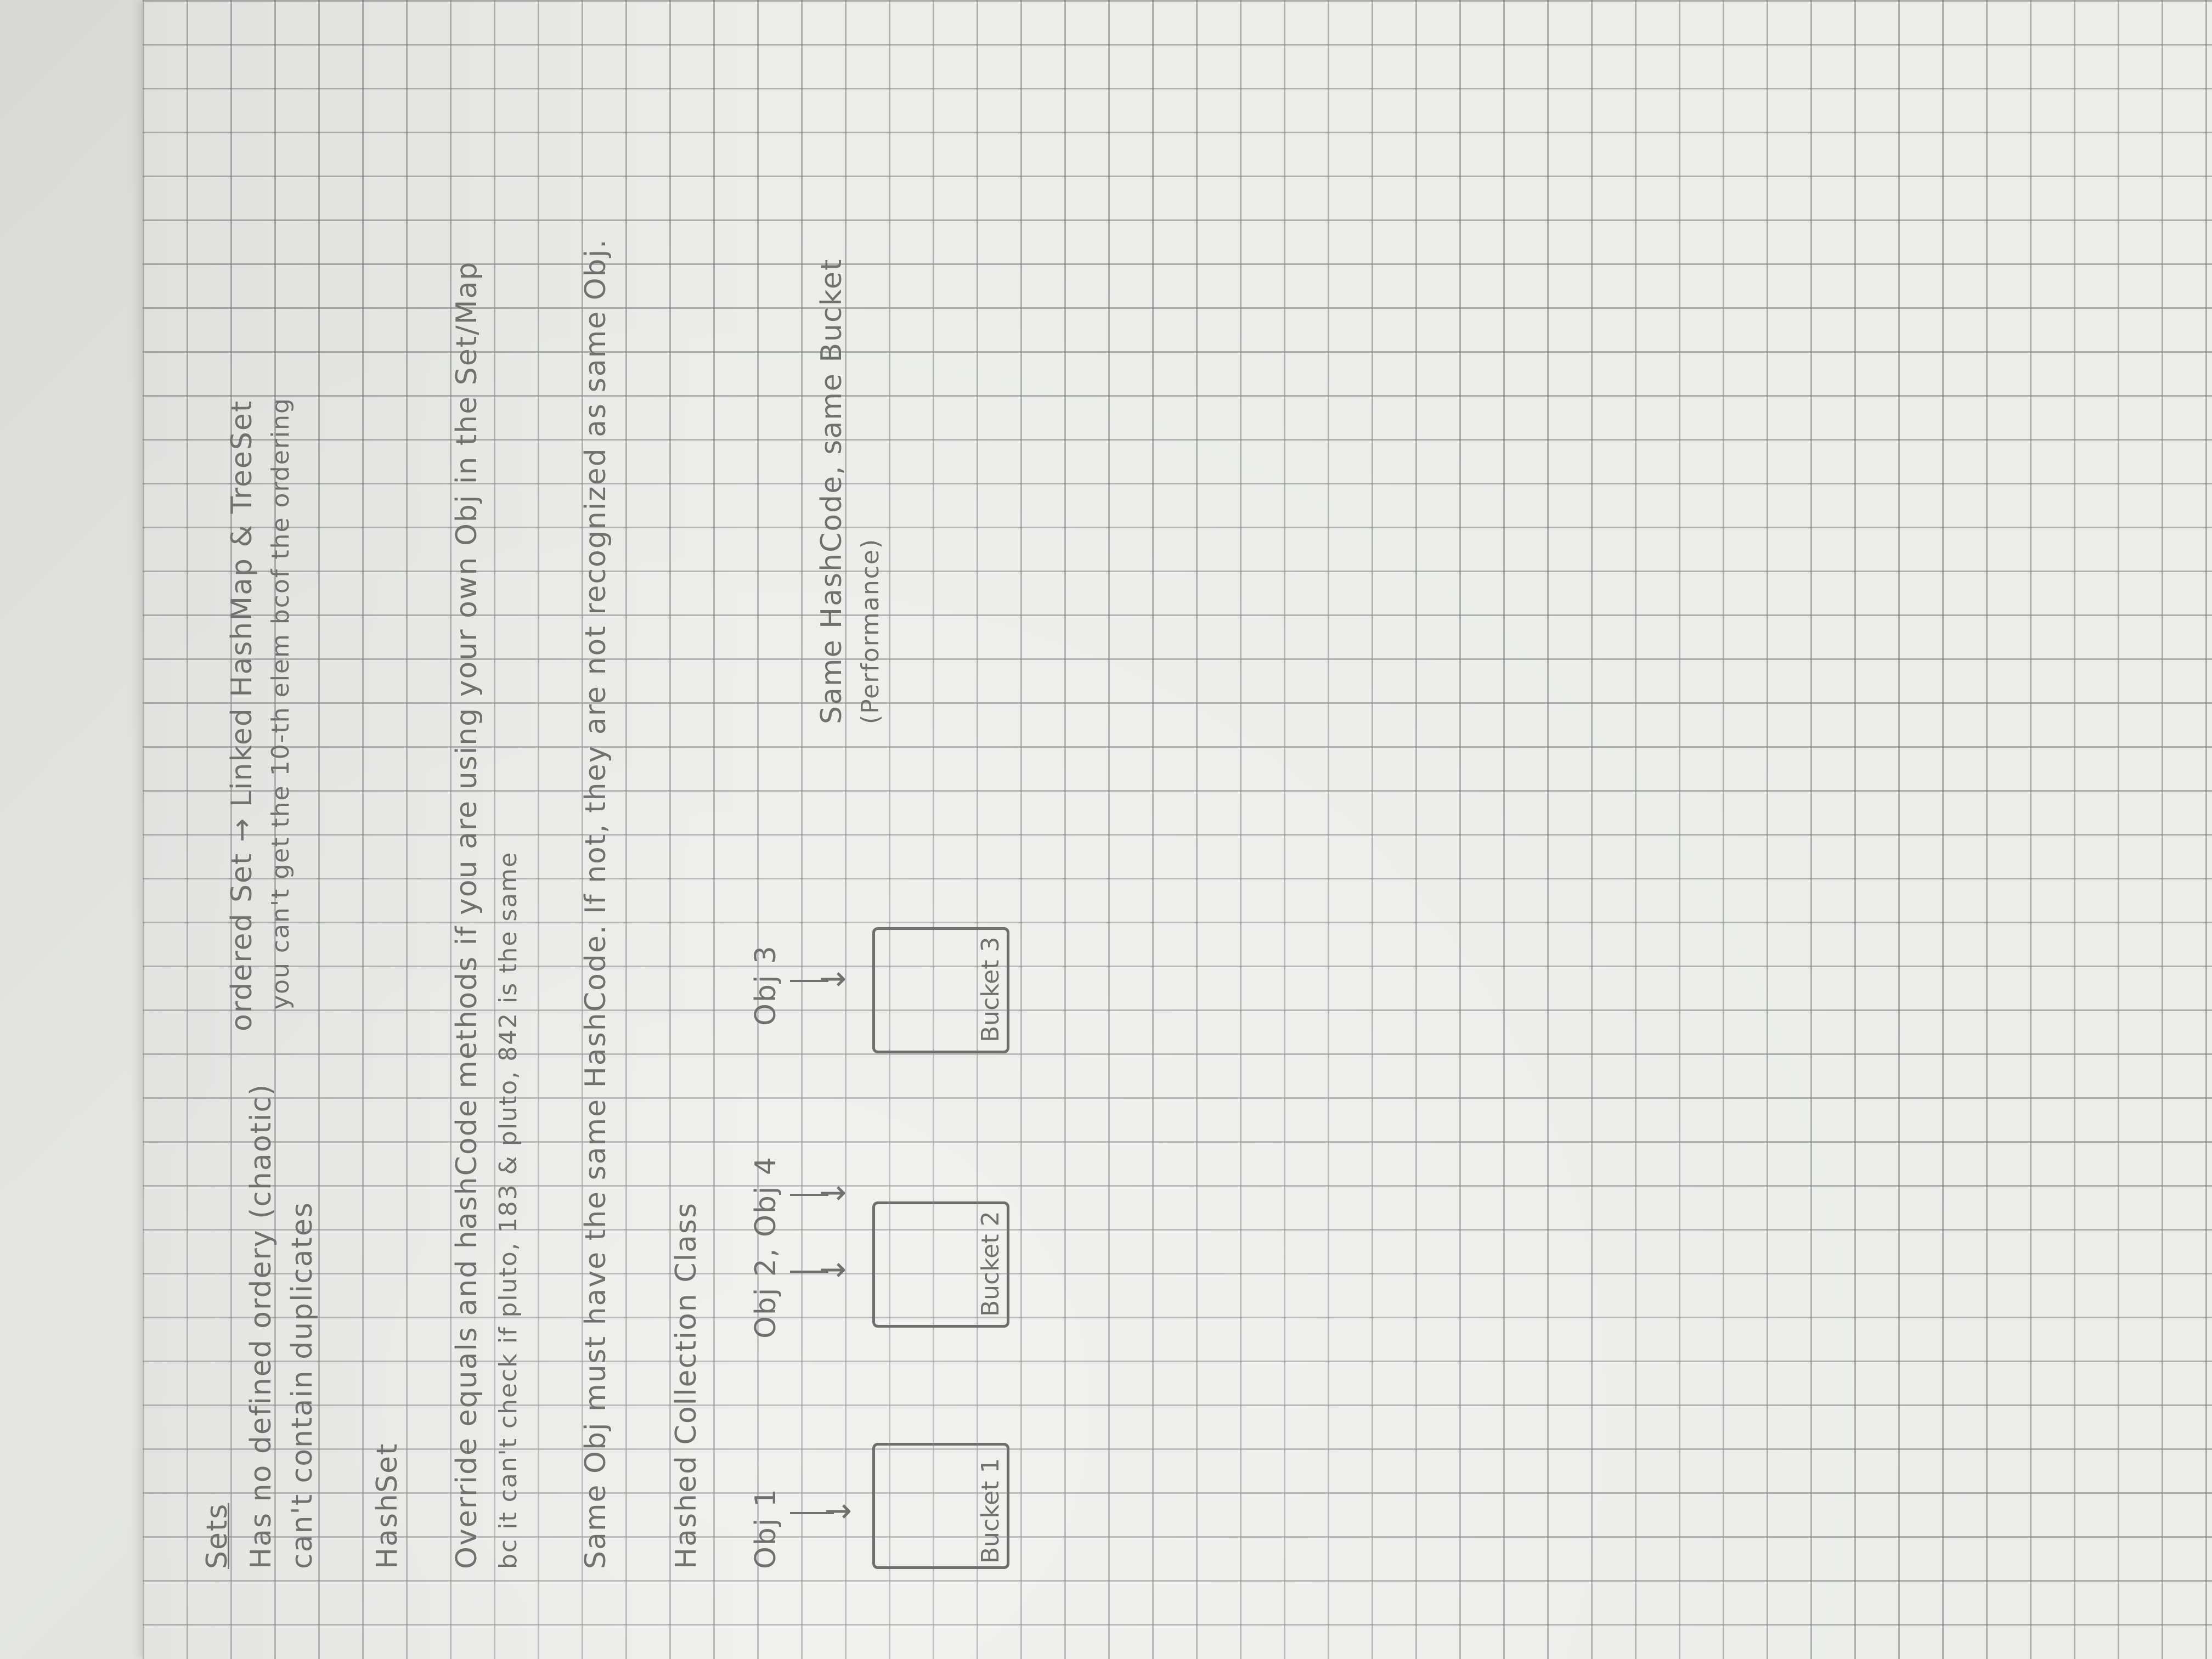  I want to click on same-hashcode-line: Same HashCode, same Bucket, so click(831, 491).